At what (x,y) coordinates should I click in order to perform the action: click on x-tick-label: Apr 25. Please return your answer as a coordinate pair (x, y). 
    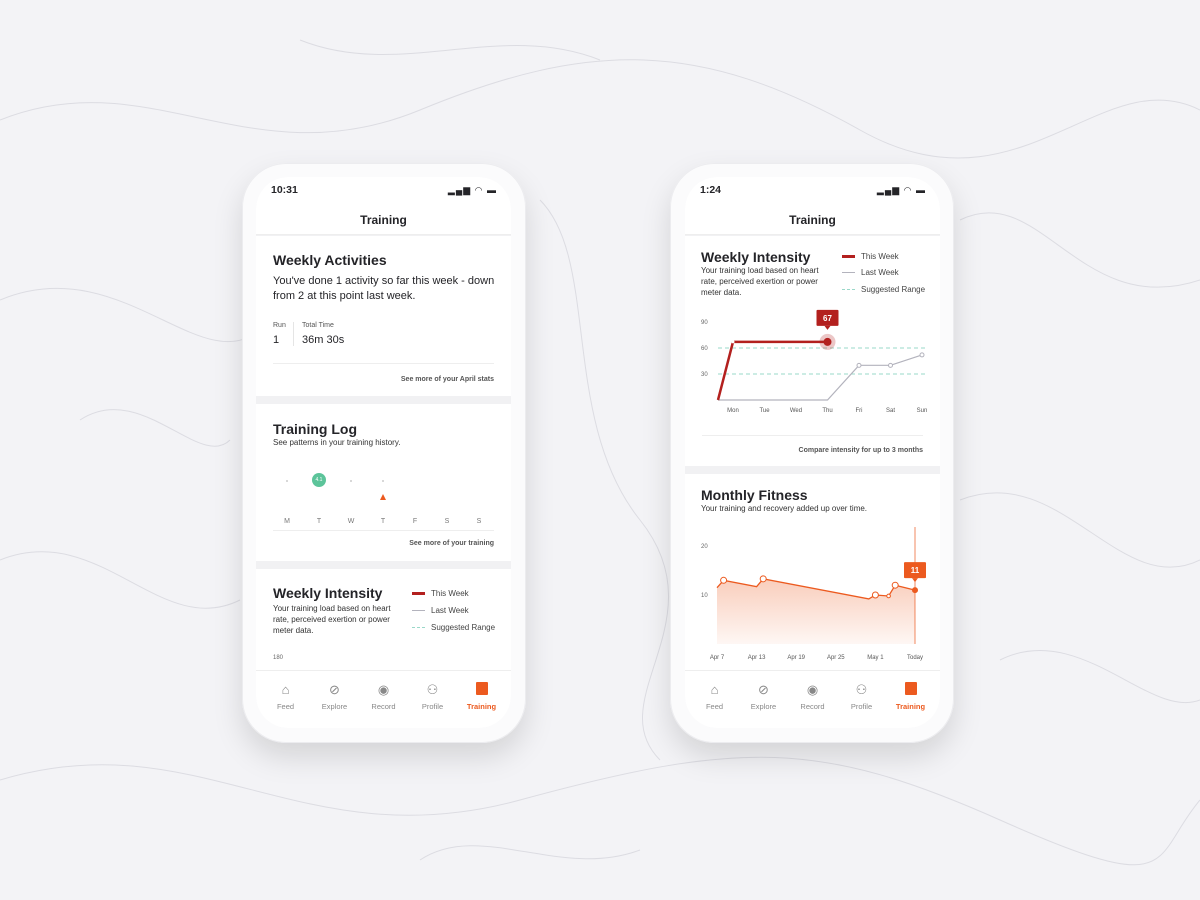
    Looking at the image, I should click on (836, 658).